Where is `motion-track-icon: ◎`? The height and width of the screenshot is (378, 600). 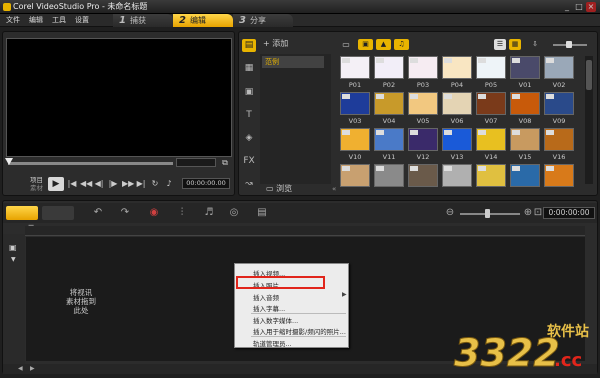 motion-track-icon: ◎ is located at coordinates (234, 213).